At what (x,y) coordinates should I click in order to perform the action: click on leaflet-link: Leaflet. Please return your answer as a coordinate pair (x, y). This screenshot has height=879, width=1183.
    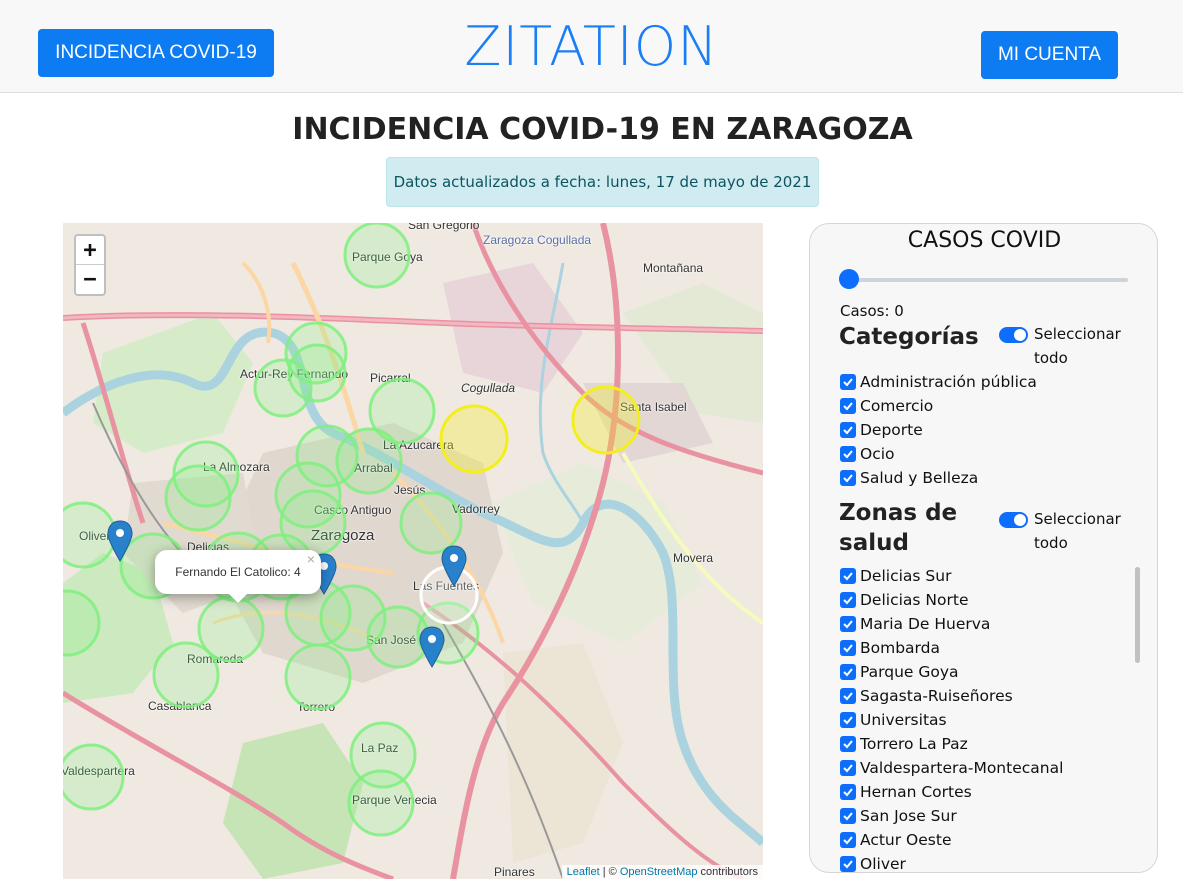
    Looking at the image, I should click on (583, 872).